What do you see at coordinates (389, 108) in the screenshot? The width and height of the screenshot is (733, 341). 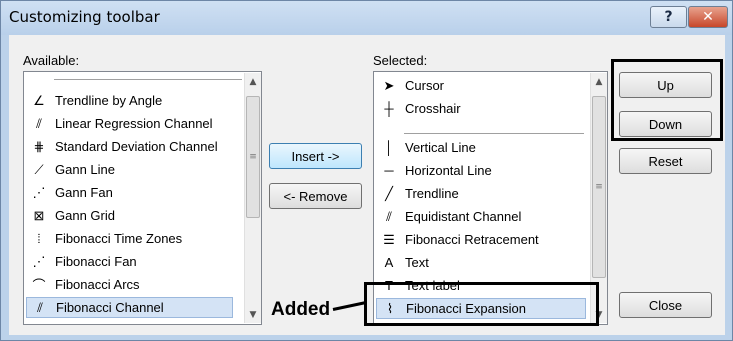 I see `crosshair-icon: ┼` at bounding box center [389, 108].